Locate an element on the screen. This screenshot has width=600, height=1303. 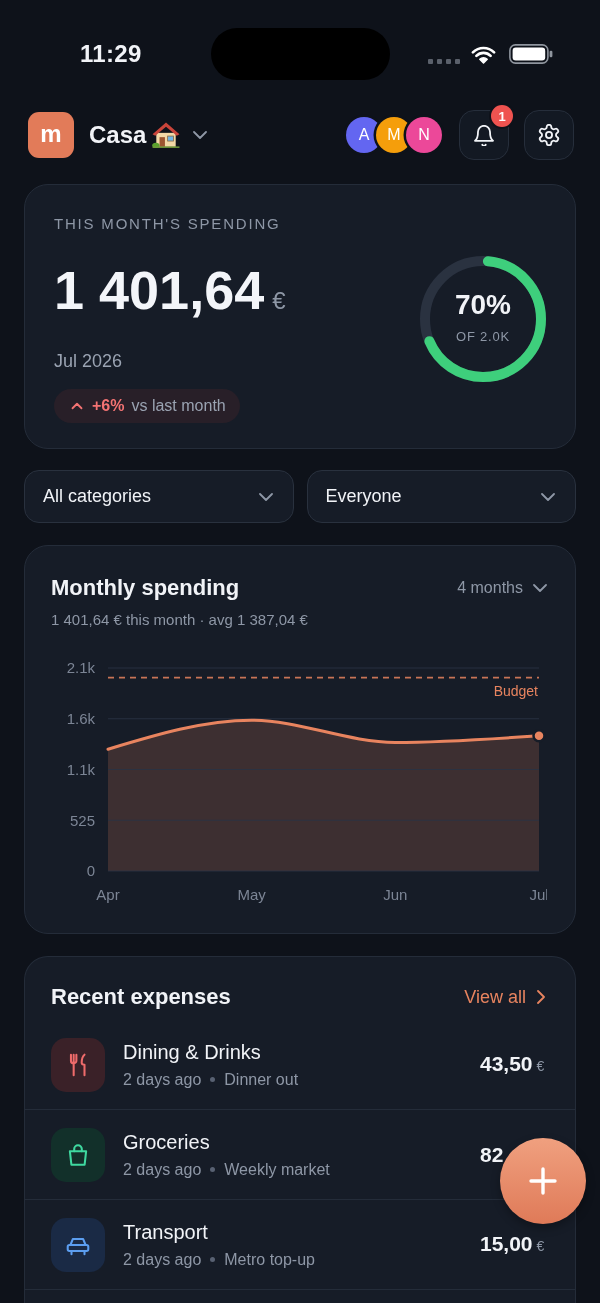
expense-title: Dining & Drinks is located at coordinates (192, 1051).